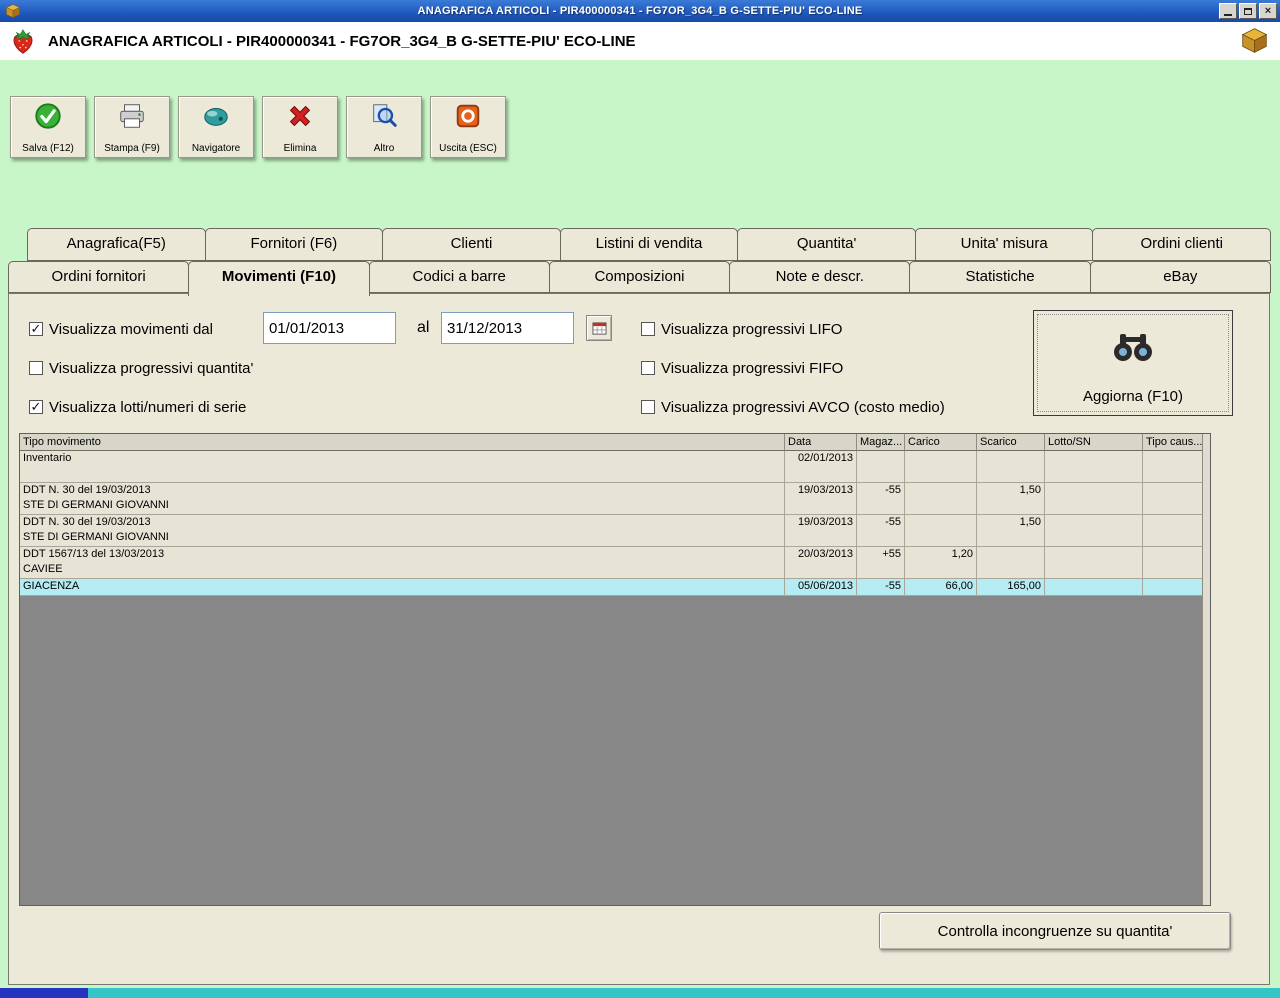 Image resolution: width=1280 pixels, height=998 pixels. I want to click on cell-magazzino, so click(881, 467).